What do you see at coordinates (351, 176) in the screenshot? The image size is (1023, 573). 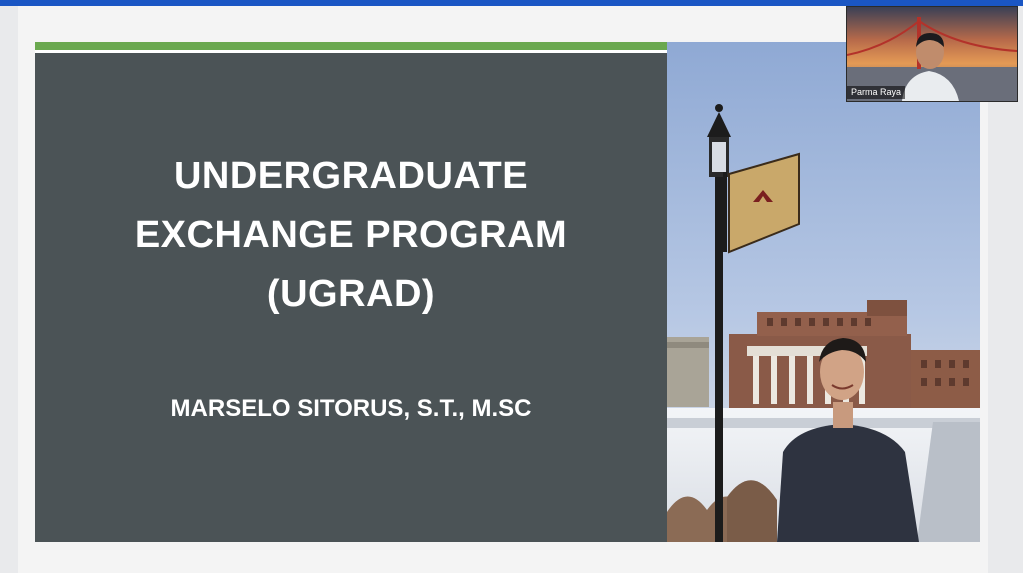 I see `slide-title-line-1: UNDERGRADUATE` at bounding box center [351, 176].